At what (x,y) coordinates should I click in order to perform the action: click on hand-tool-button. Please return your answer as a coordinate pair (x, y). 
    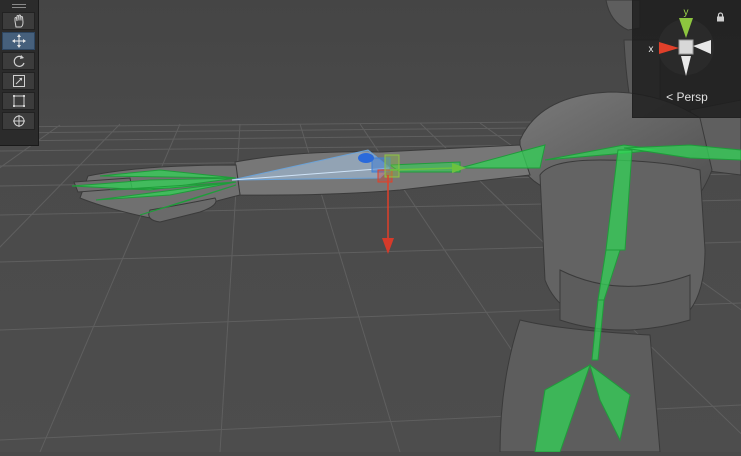
    Looking at the image, I should click on (18, 21).